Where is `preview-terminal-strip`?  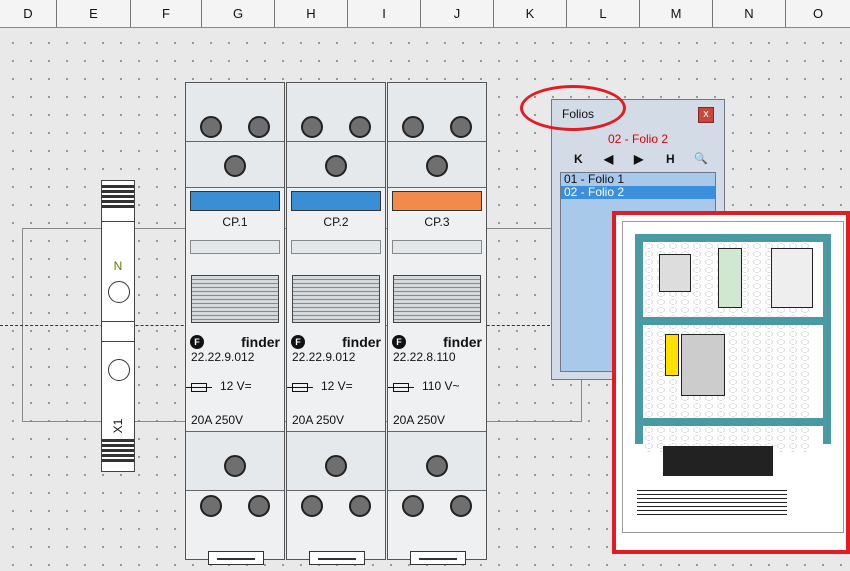 preview-terminal-strip is located at coordinates (718, 461).